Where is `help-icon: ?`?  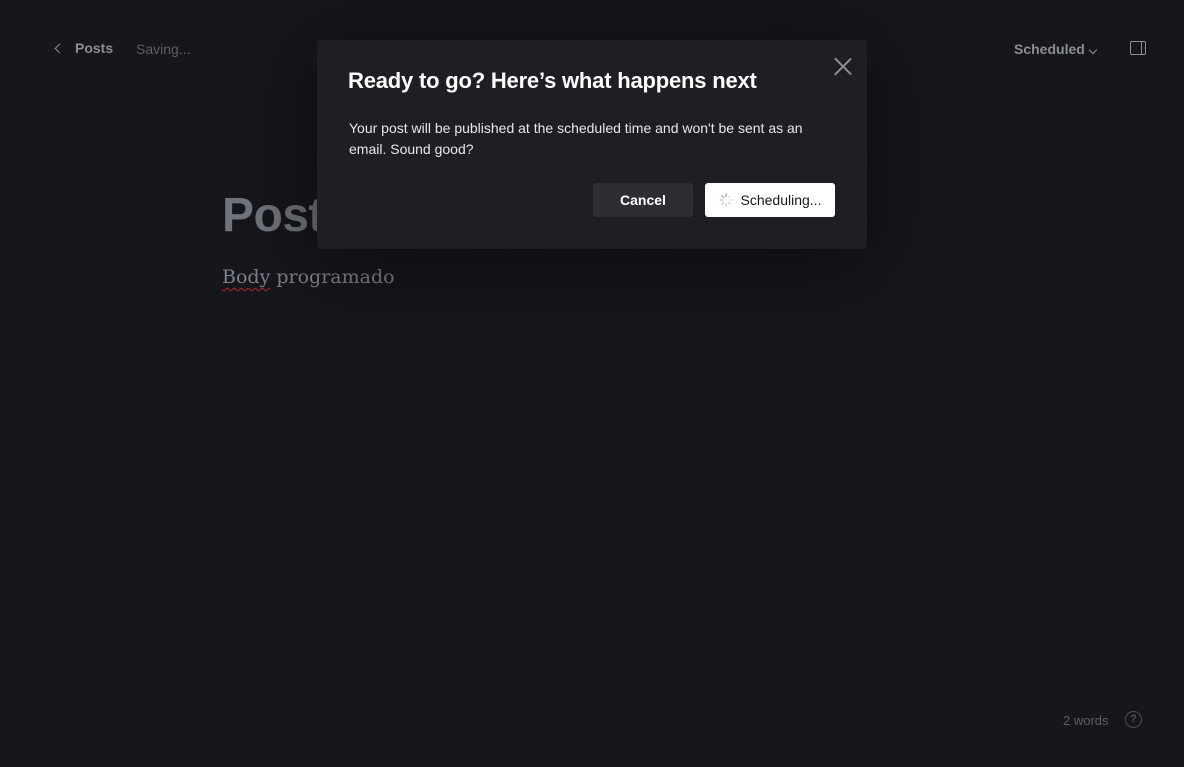 help-icon: ? is located at coordinates (1133, 719).